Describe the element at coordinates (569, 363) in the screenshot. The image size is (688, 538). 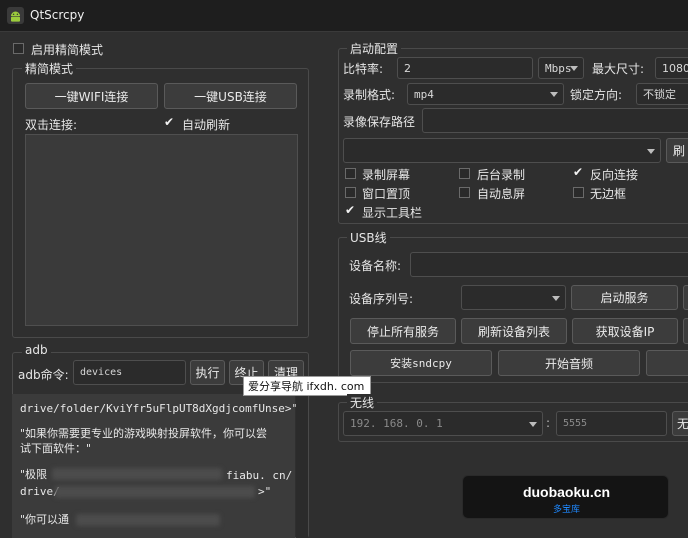
I see `start-audio-button: 开始音频` at that location.